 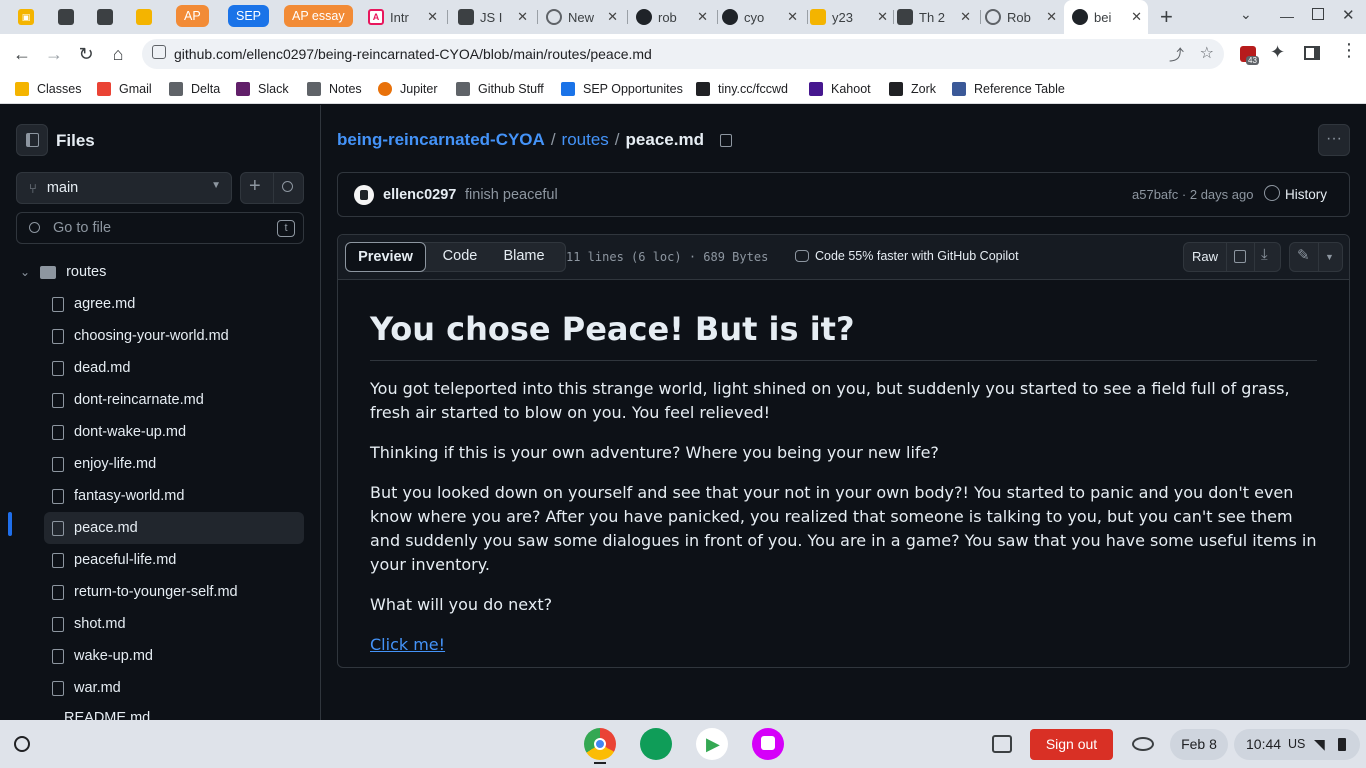 What do you see at coordinates (1329, 257) in the screenshot?
I see `edit-dropdown-caret-icon: ▼` at bounding box center [1329, 257].